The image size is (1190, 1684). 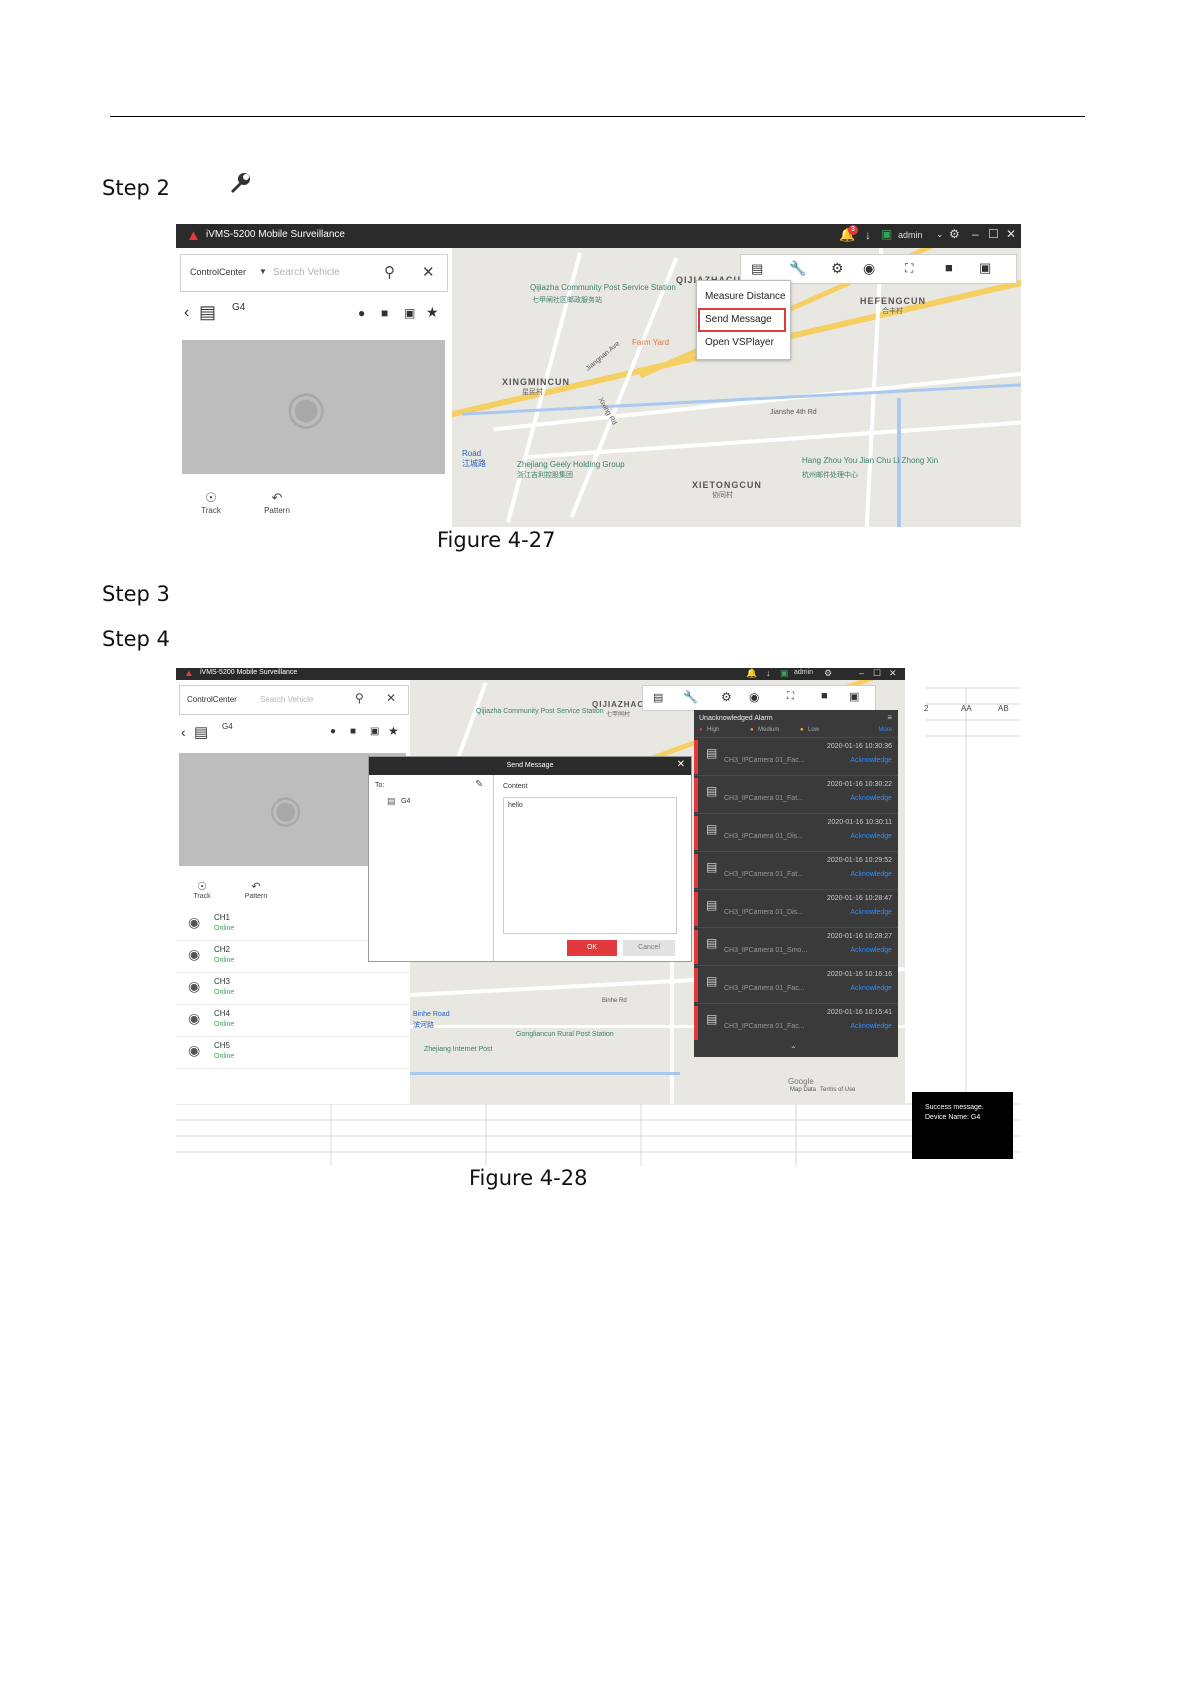 I want to click on map-poi: Qijiazha Community Post Service Station, so click(x=540, y=711).